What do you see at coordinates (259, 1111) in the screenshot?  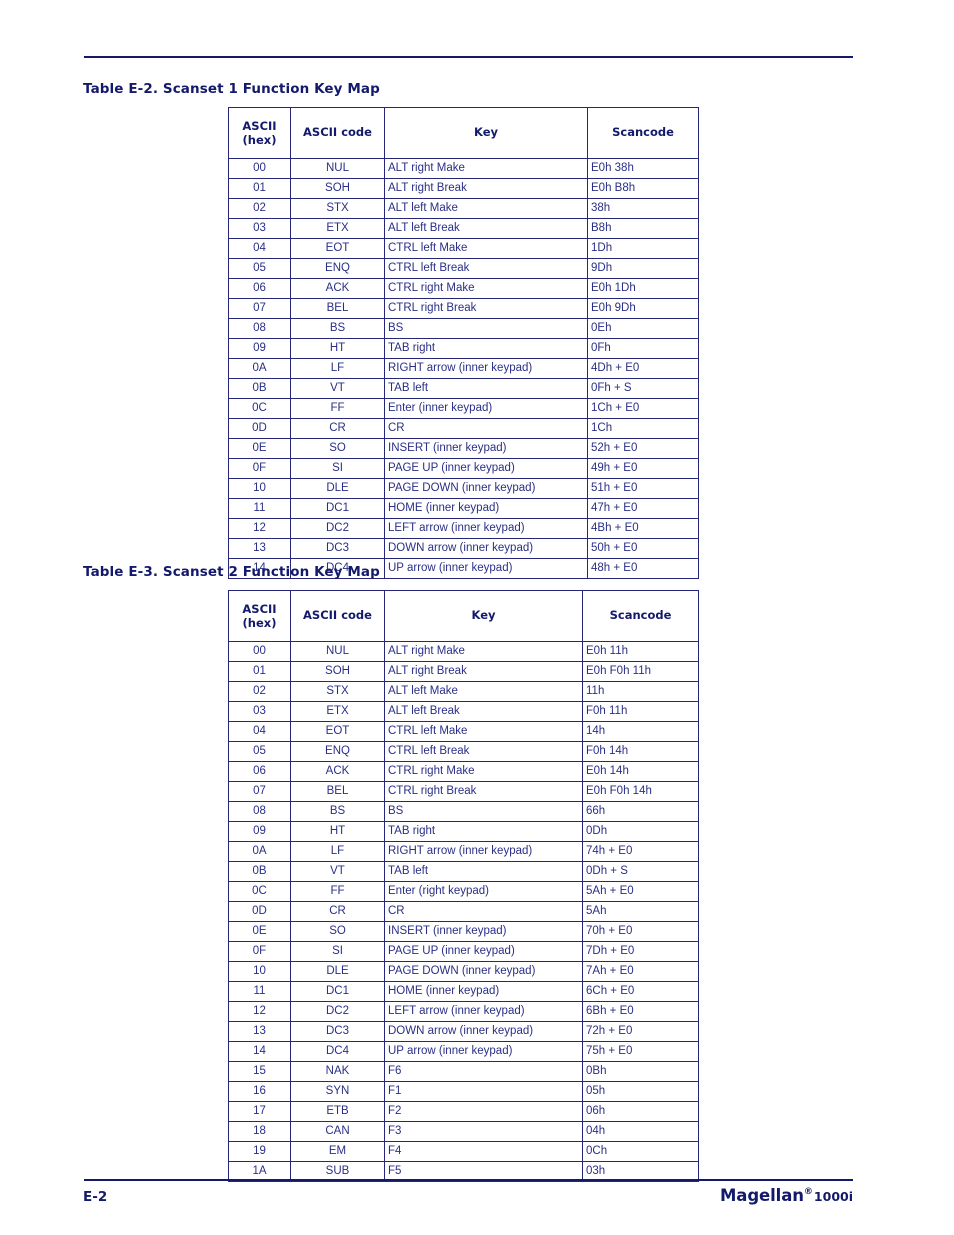 I see `cell-ascii-hex: 17` at bounding box center [259, 1111].